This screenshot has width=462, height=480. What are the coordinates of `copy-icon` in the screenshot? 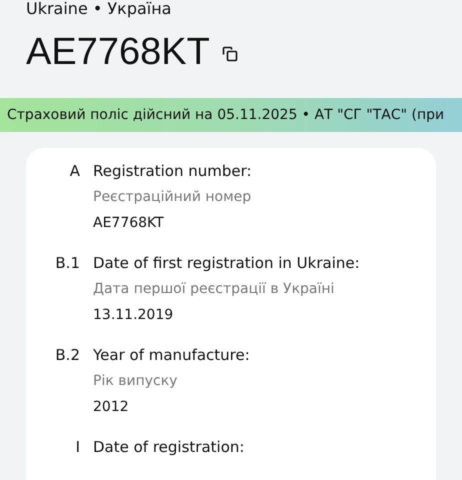 It's located at (230, 54).